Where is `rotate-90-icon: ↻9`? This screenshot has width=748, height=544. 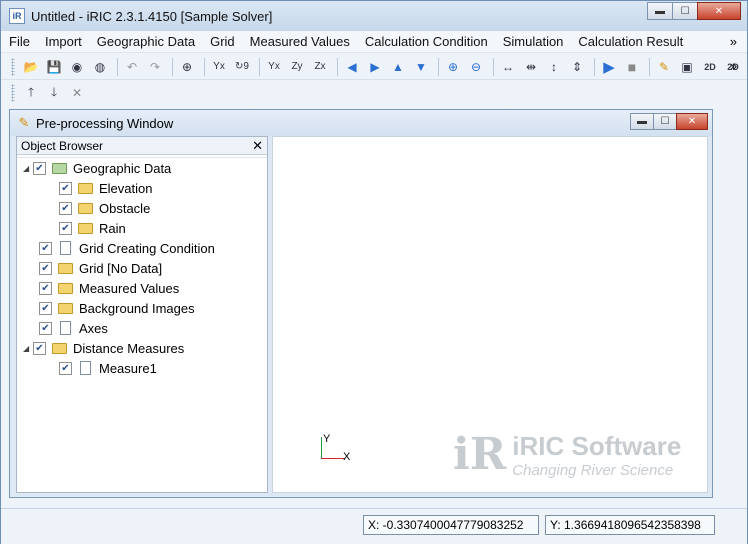
rotate-90-icon: ↻9 is located at coordinates (242, 67).